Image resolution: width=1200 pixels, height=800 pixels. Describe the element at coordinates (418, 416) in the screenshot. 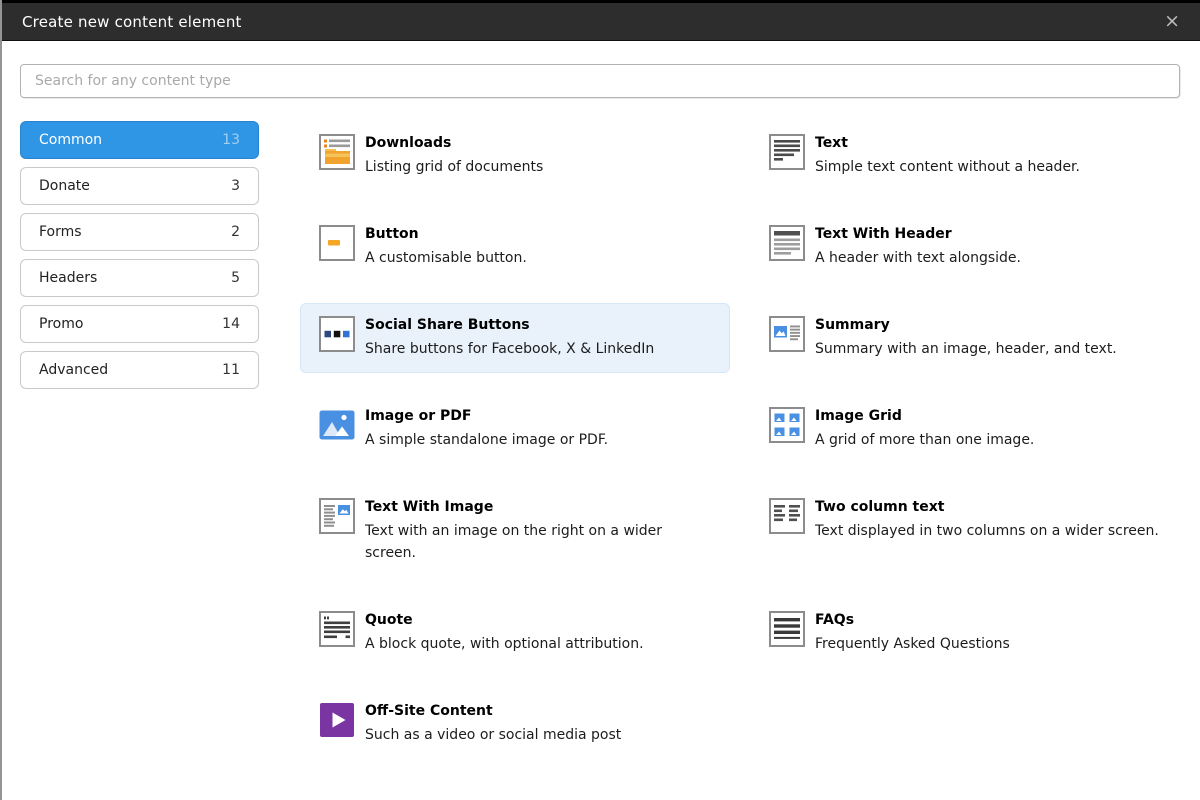

I see `item-title: Image or PDF` at that location.